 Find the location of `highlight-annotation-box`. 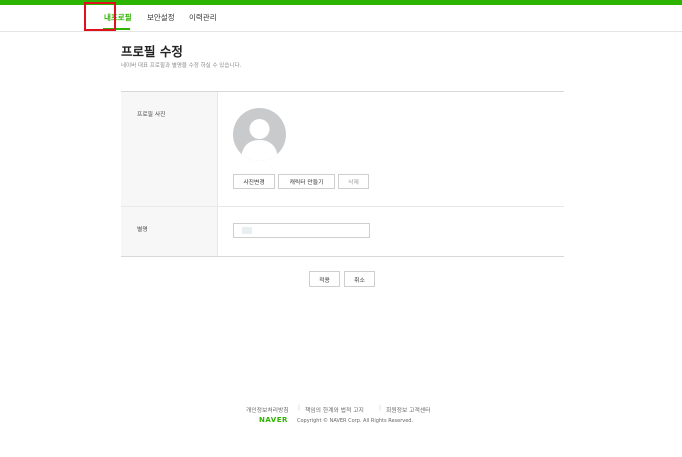

highlight-annotation-box is located at coordinates (100, 16).